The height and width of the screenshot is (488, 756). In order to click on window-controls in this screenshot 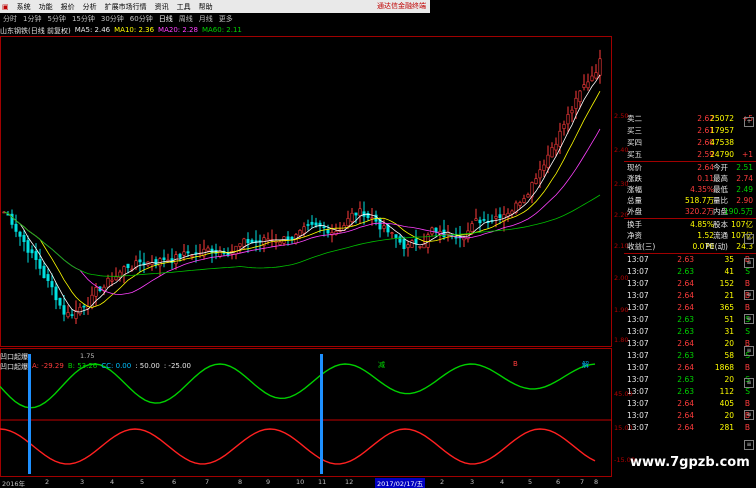, I will do `click(593, 6)`.